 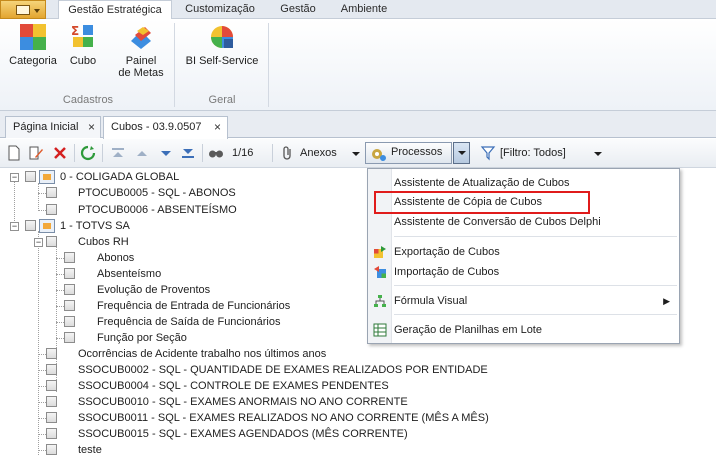 I want to click on toolbar: 1/16 Anexos Processos [Filtro: Todos], so click(x=358, y=153).